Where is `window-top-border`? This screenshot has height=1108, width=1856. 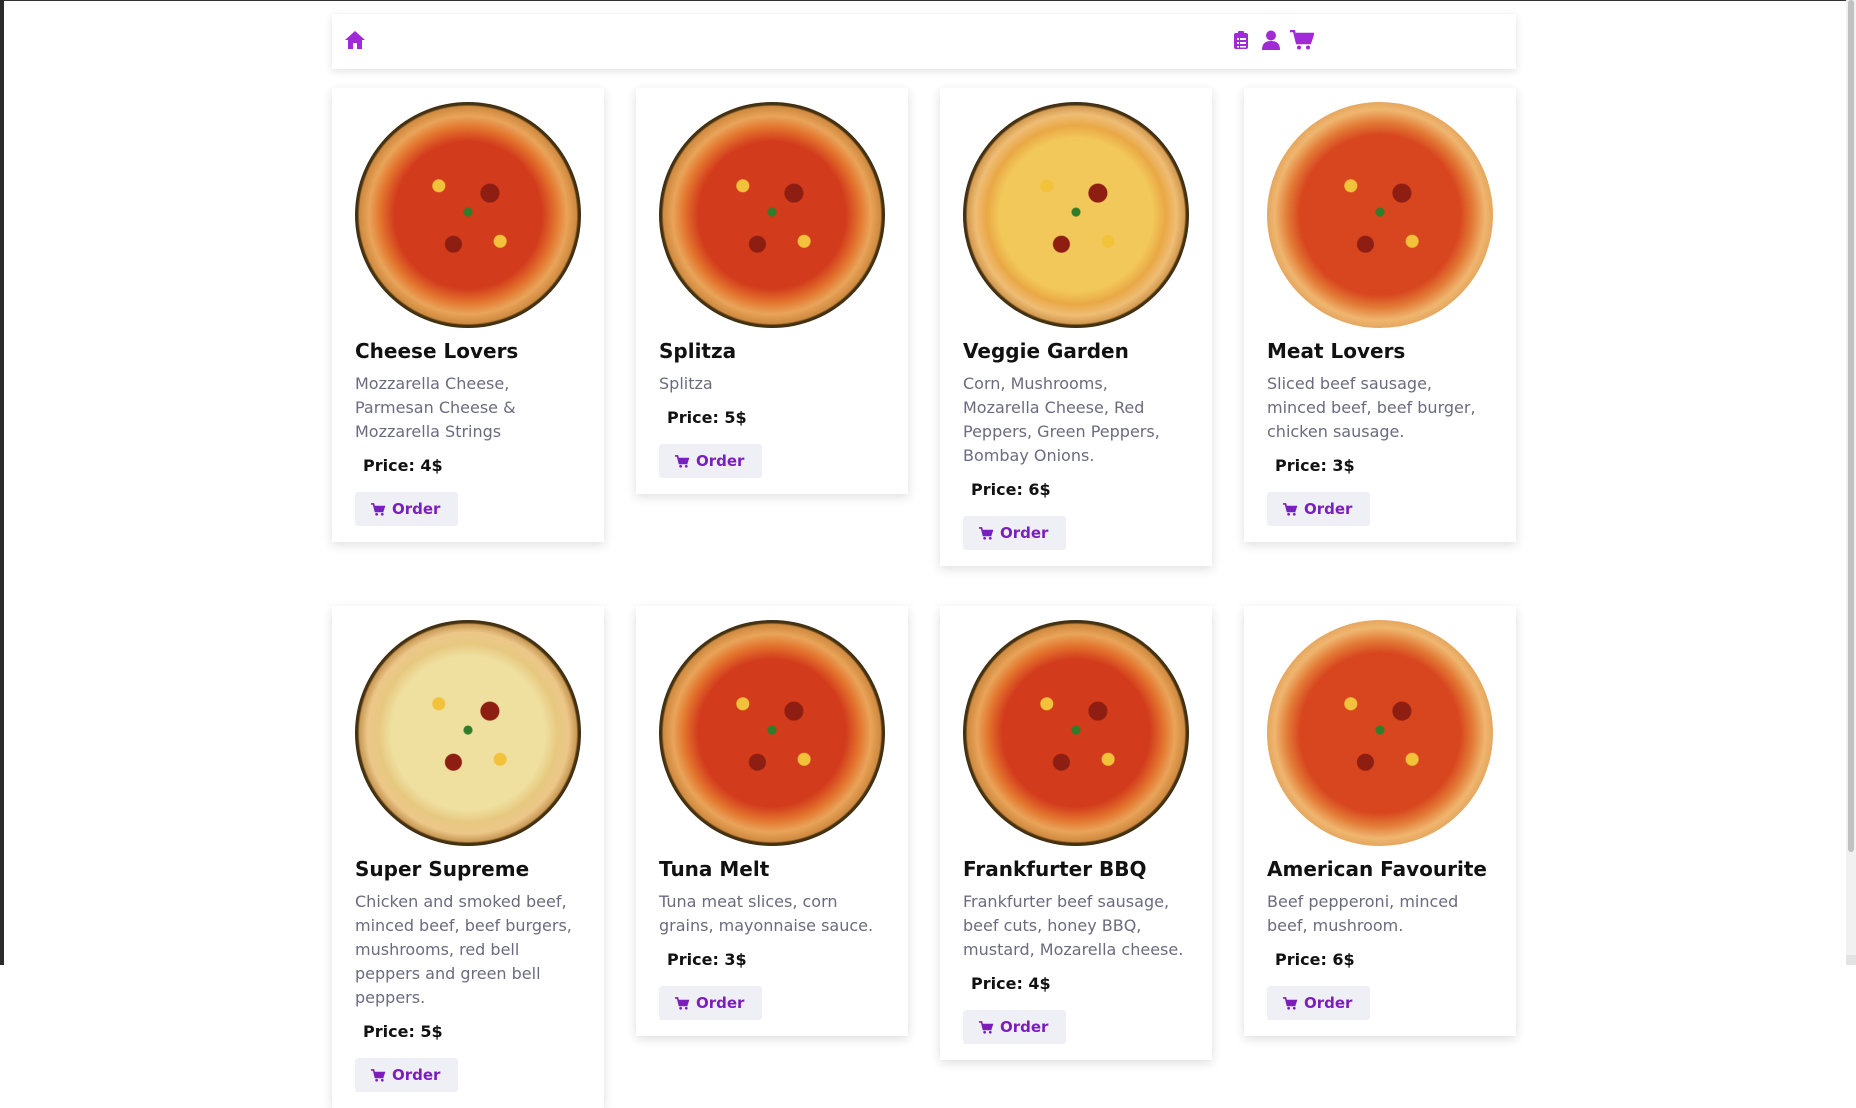 window-top-border is located at coordinates (928, 0).